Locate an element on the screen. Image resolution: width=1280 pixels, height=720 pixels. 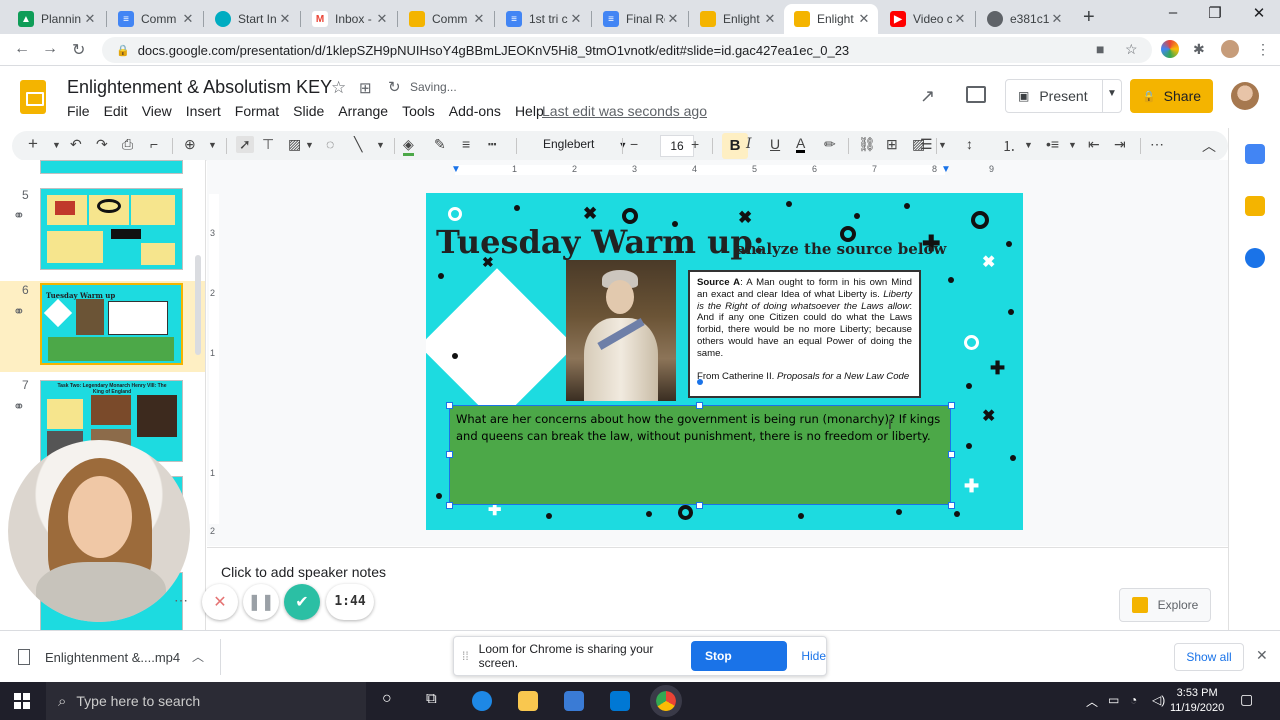
browser-tab: ≡ 1st tri c ✕ is located at coordinates (543, 19).